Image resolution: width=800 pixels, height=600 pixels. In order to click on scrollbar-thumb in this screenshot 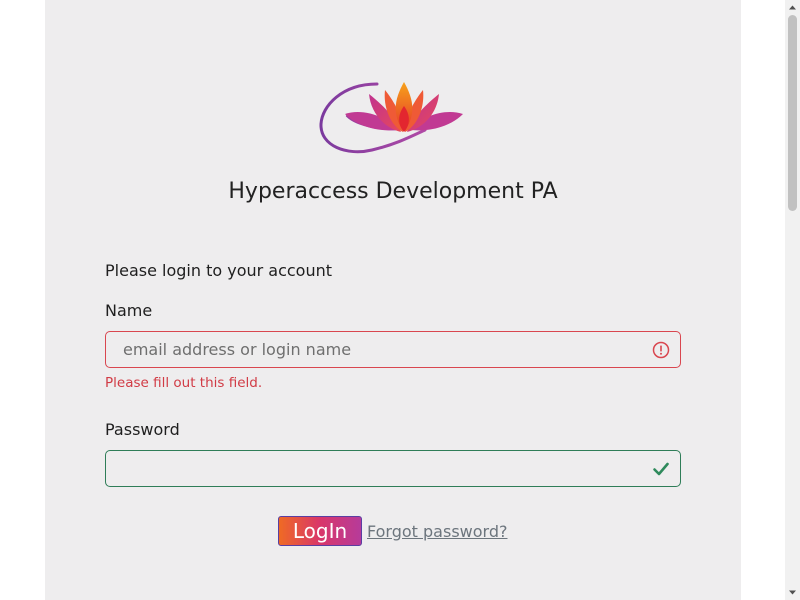, I will do `click(792, 113)`.